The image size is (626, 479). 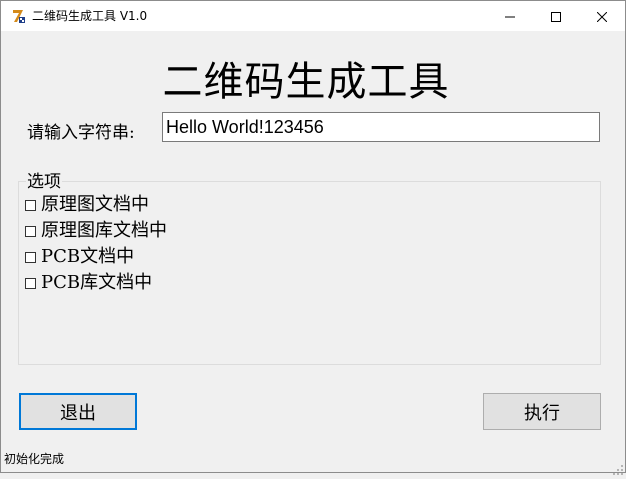 I want to click on option-pcb-doc: PCB文档中, so click(x=79, y=257).